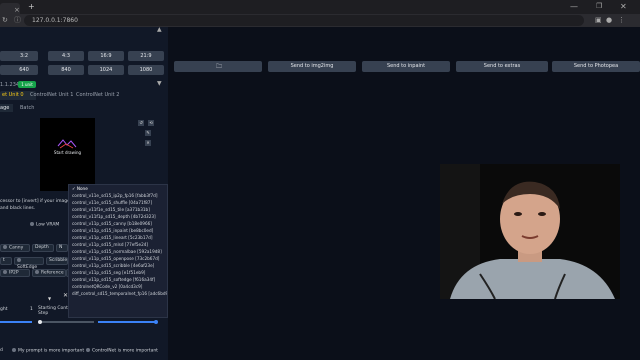 This screenshot has width=640, height=360. What do you see at coordinates (596, 66) in the screenshot?
I see `send-to-photopea-button: Send to Photopea` at bounding box center [596, 66].